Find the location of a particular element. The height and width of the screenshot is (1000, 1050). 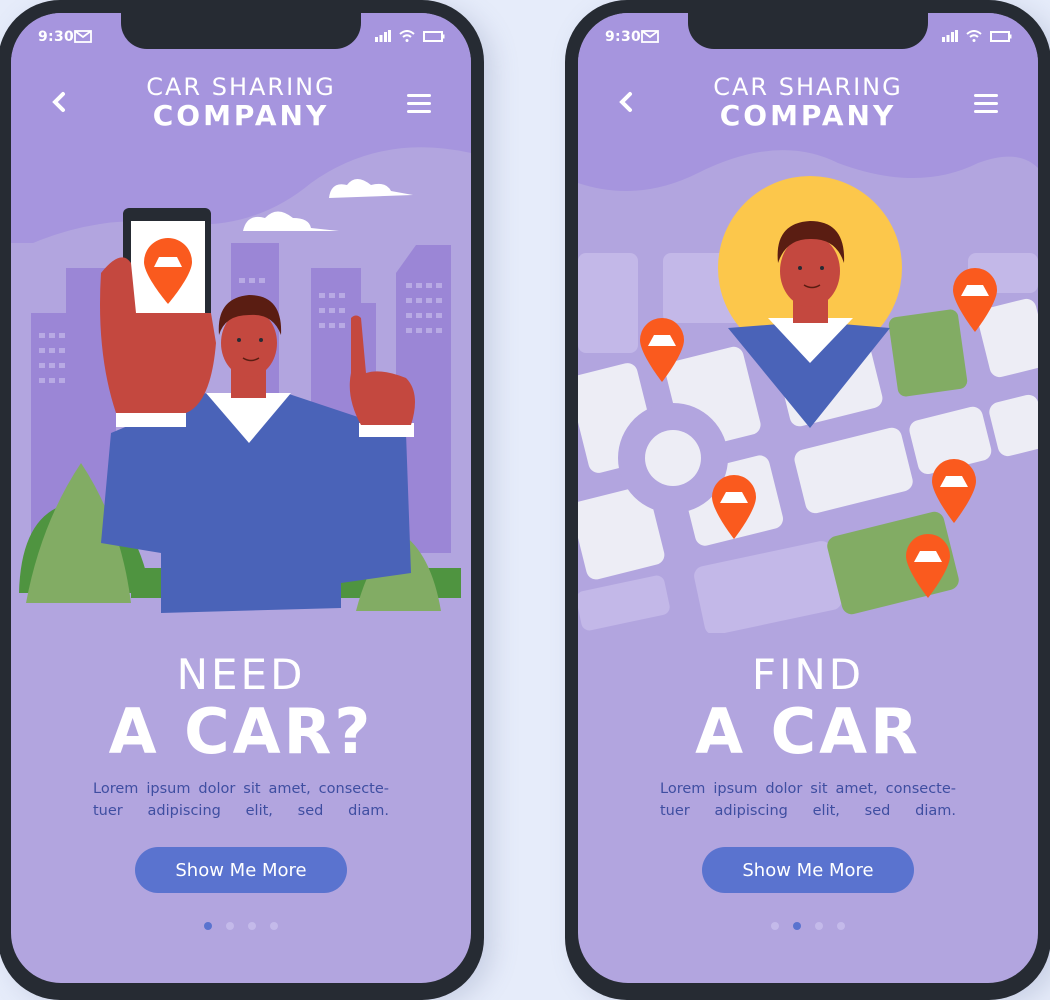

avatar-face is located at coordinates (810, 271).